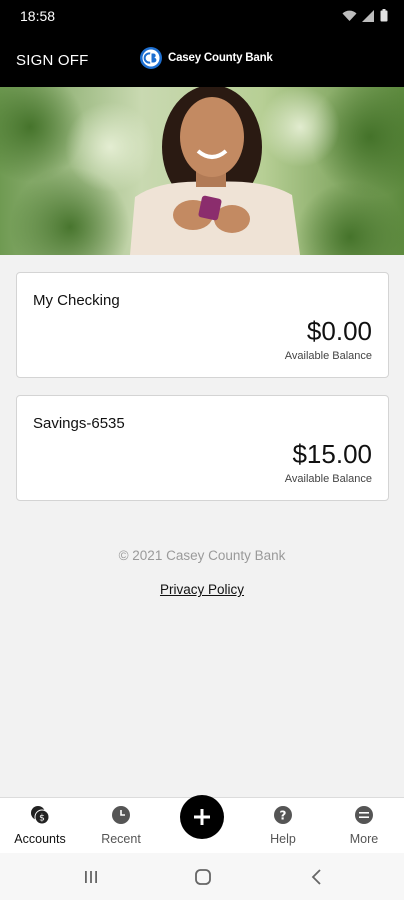 The image size is (404, 900). I want to click on signal-icon, so click(368, 16).